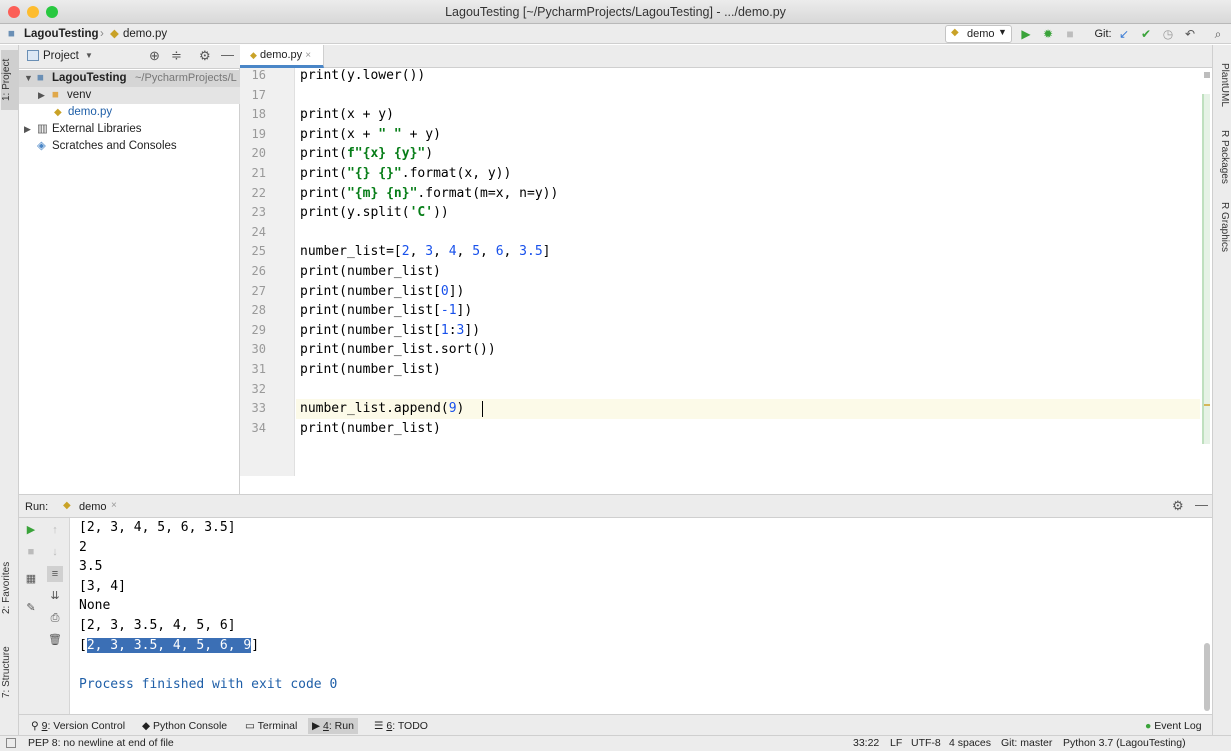 This screenshot has width=1231, height=751. I want to click on git-commit-icon: ✔, so click(1146, 34).